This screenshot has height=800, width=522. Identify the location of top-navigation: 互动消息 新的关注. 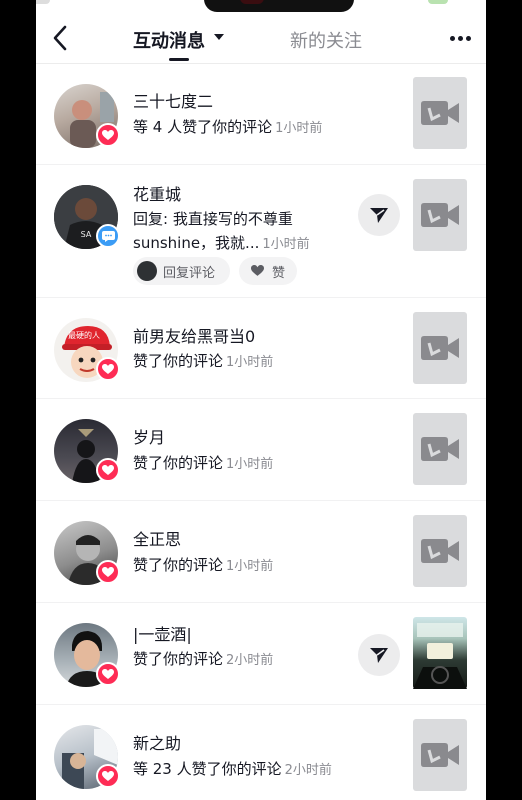
(261, 32).